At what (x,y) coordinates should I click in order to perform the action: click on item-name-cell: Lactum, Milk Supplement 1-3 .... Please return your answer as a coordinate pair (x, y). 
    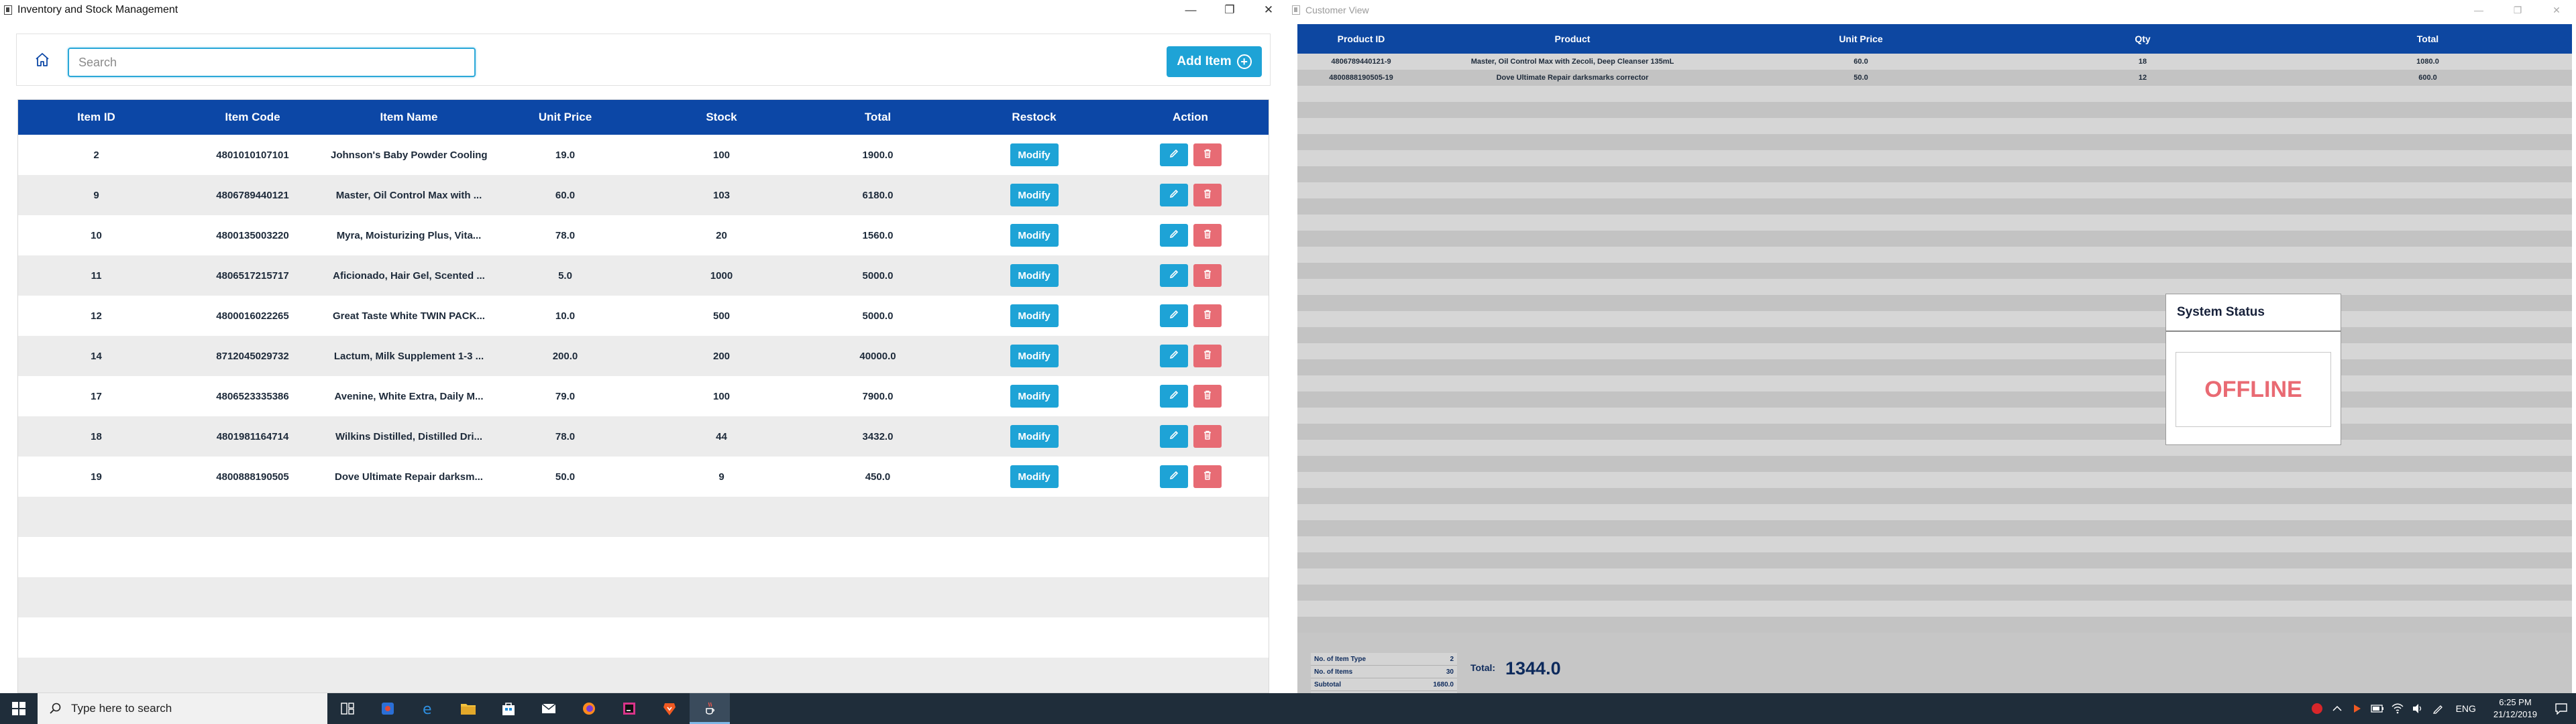
    Looking at the image, I should click on (408, 356).